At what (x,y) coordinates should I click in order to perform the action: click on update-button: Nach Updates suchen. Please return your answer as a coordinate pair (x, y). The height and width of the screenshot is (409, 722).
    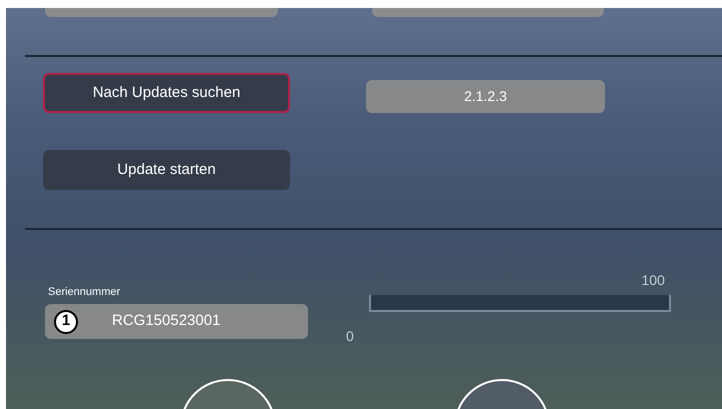
    Looking at the image, I should click on (166, 93).